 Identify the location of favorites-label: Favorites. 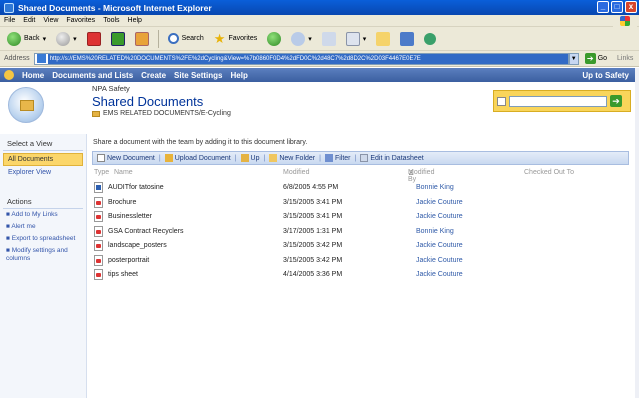
(243, 38).